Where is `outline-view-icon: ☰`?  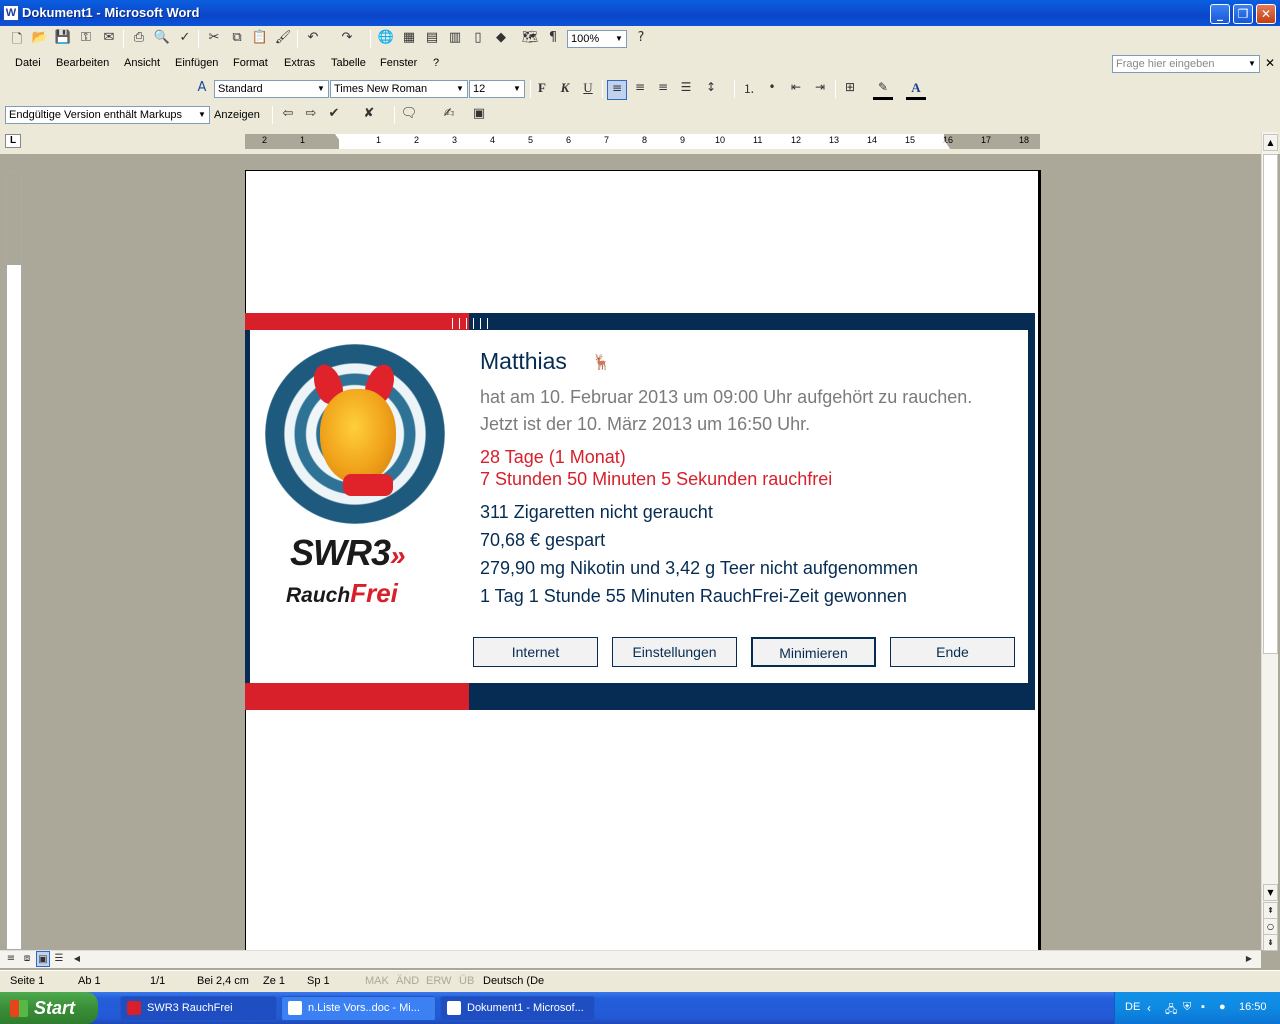
outline-view-icon: ☰ is located at coordinates (59, 959).